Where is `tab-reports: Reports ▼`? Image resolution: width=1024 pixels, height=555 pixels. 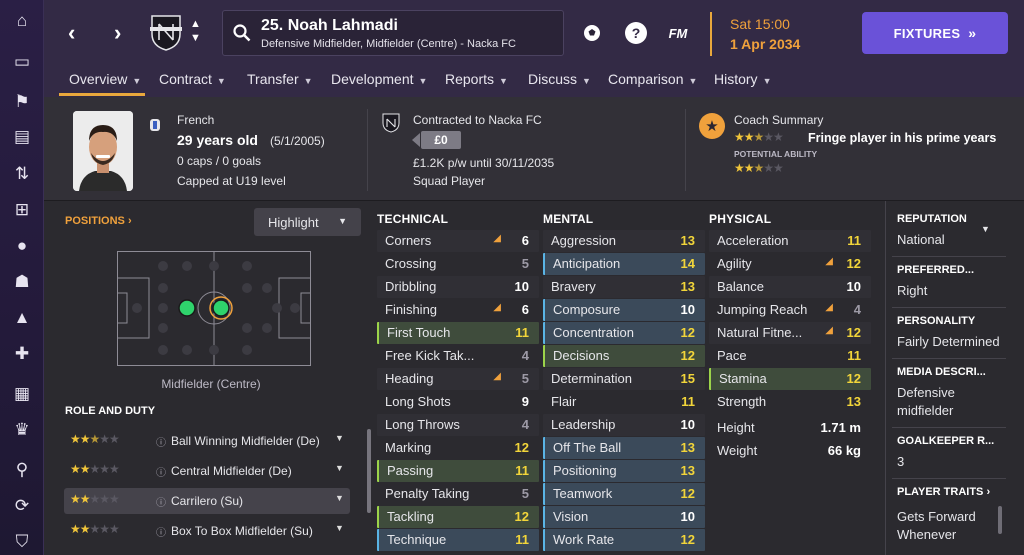
tab-reports: Reports ▼ is located at coordinates (476, 79).